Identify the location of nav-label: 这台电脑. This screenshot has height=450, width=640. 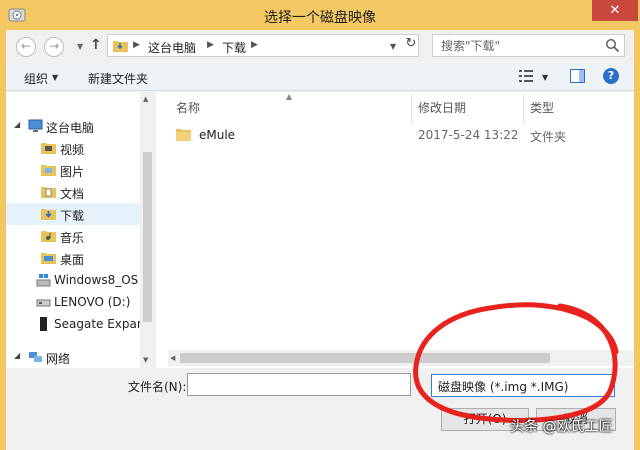
(70, 128).